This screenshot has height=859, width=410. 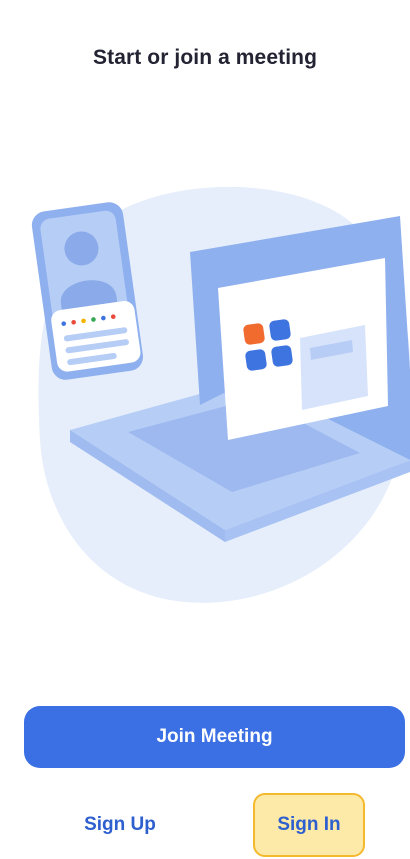 What do you see at coordinates (254, 334) in the screenshot?
I see `tile-orange` at bounding box center [254, 334].